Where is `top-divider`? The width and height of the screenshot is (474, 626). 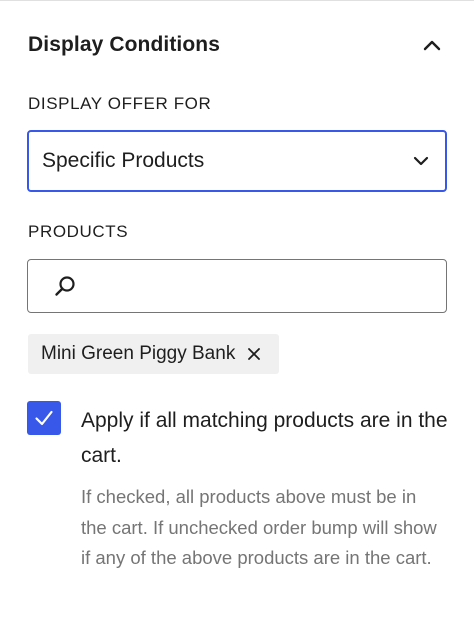 top-divider is located at coordinates (237, 0).